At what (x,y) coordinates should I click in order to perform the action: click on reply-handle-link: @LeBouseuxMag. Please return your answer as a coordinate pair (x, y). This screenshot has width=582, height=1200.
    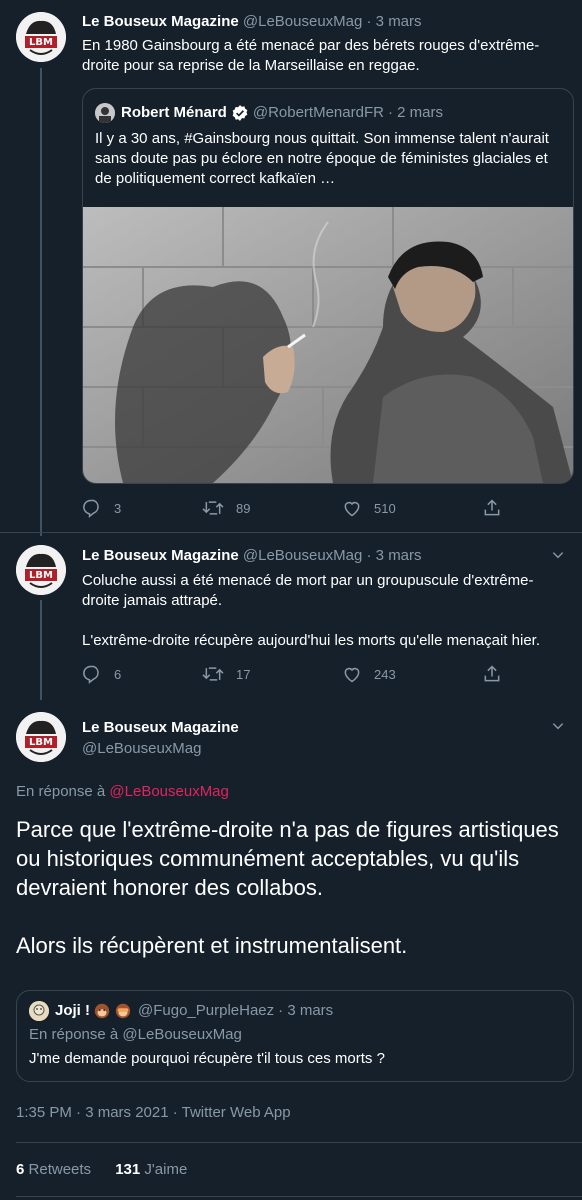
    Looking at the image, I should click on (168, 791).